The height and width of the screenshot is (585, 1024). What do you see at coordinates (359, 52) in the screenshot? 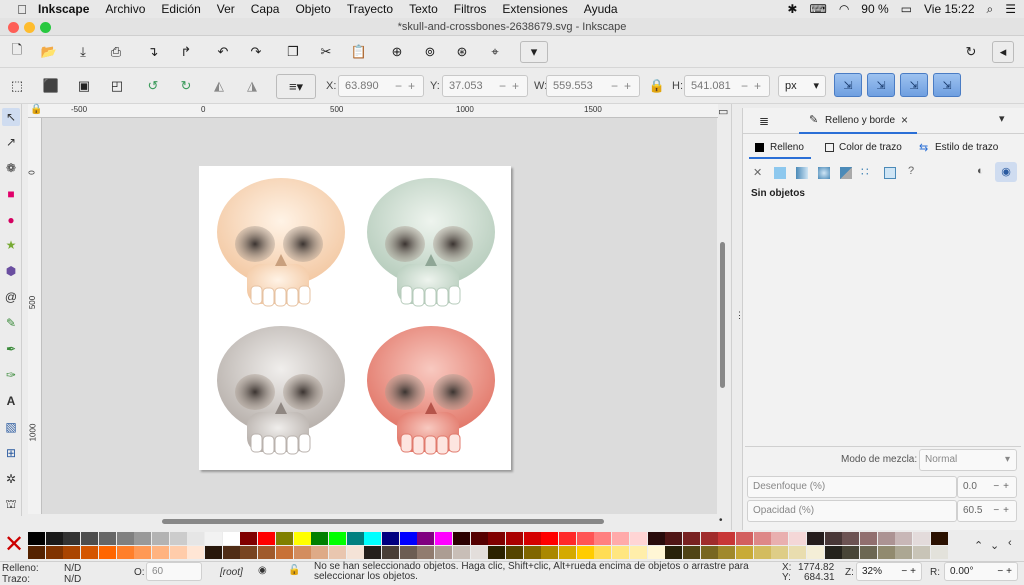
I see `paste-icon: 📋` at bounding box center [359, 52].